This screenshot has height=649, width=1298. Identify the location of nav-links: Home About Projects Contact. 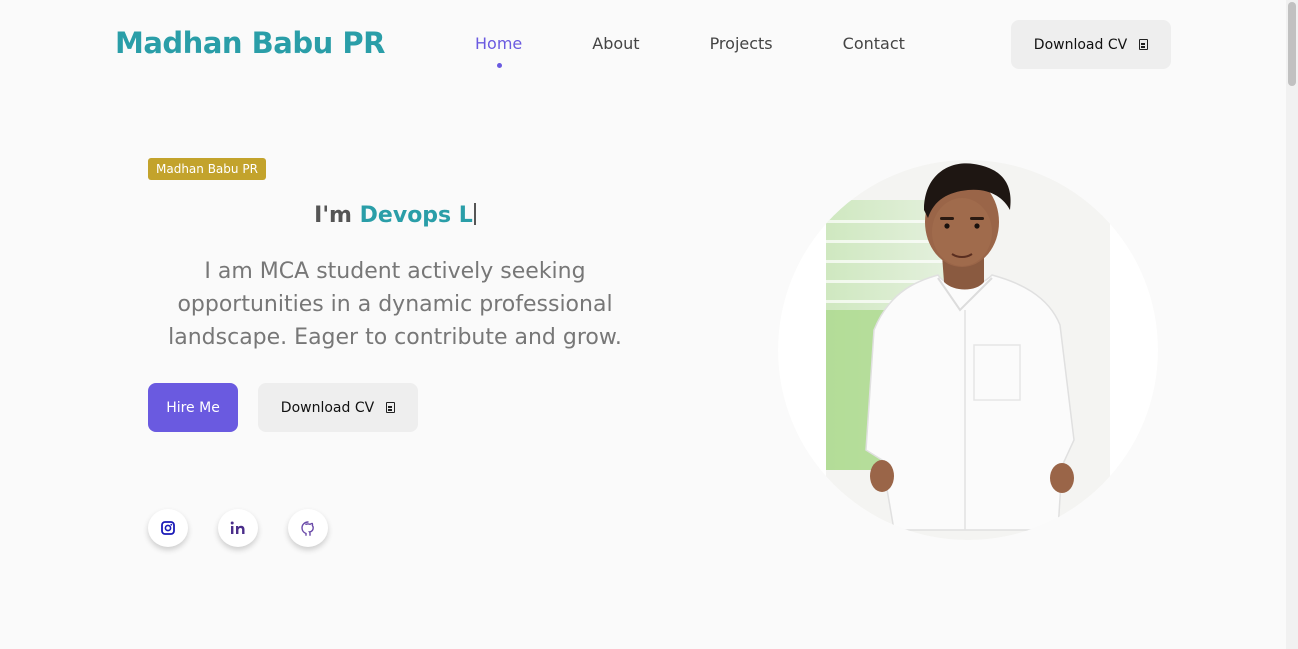
(677, 51).